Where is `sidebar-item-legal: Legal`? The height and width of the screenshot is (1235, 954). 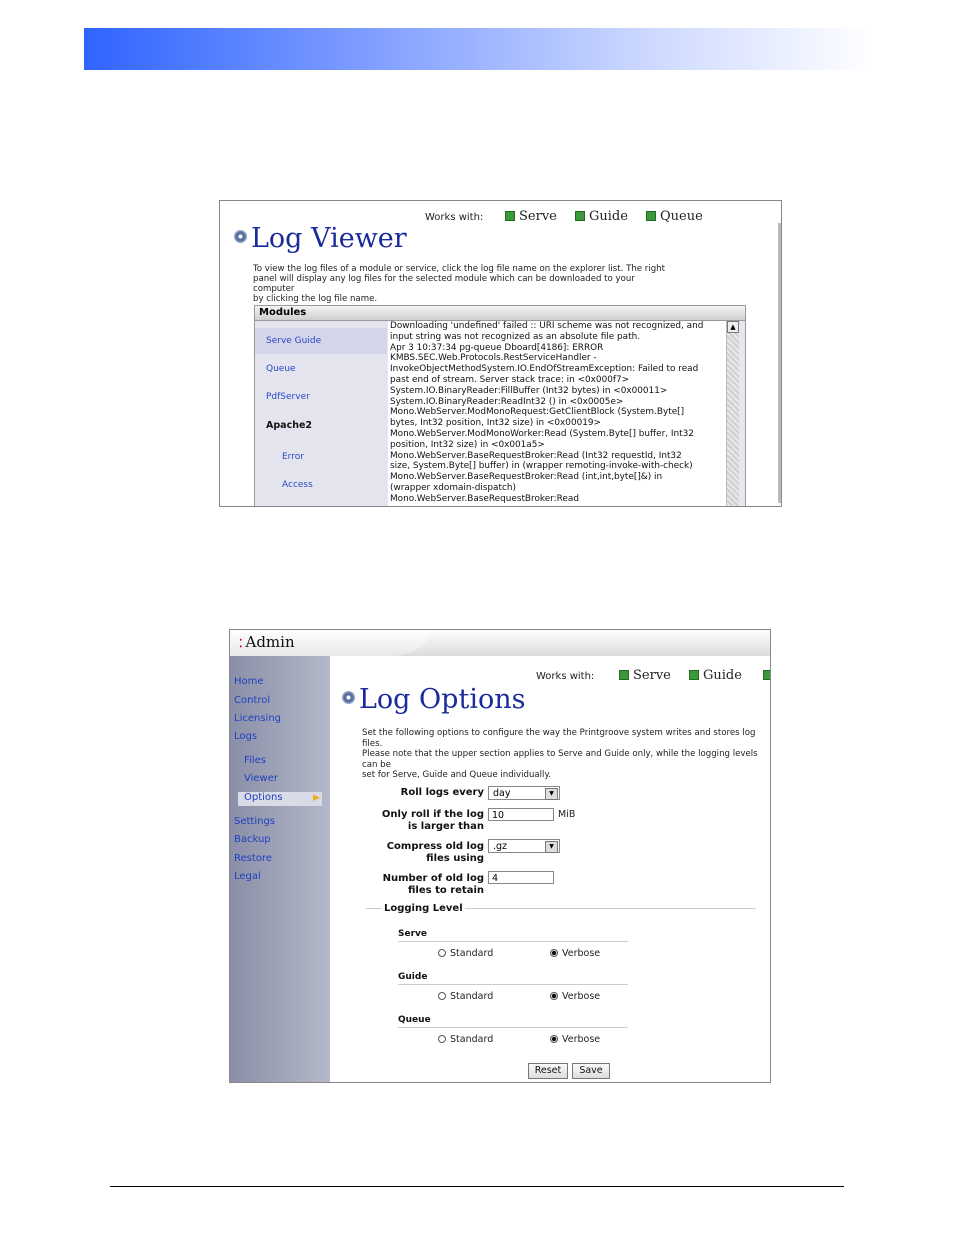
sidebar-item-legal: Legal is located at coordinates (247, 876).